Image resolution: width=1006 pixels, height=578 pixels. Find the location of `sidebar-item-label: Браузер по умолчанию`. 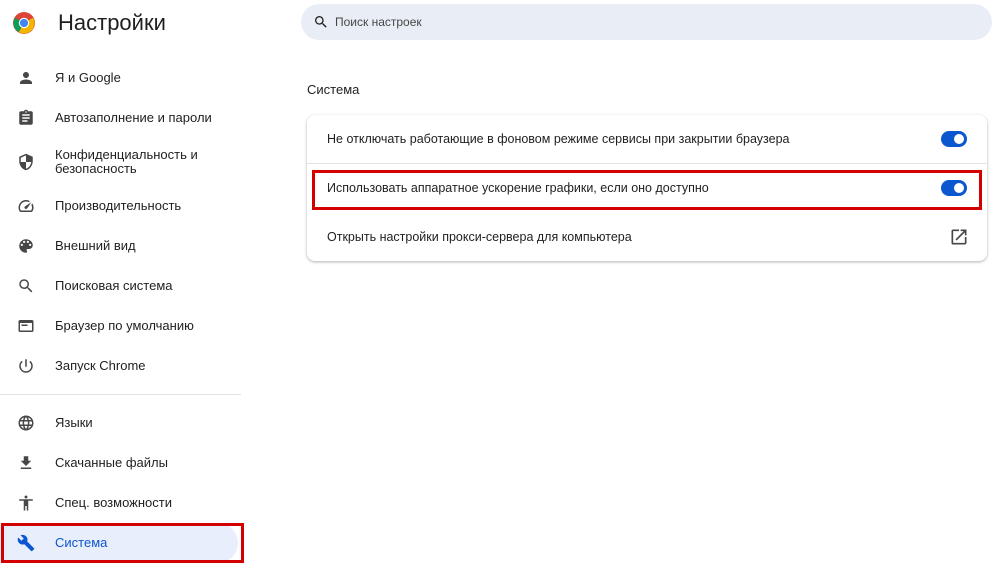

sidebar-item-label: Браузер по умолчанию is located at coordinates (124, 325).